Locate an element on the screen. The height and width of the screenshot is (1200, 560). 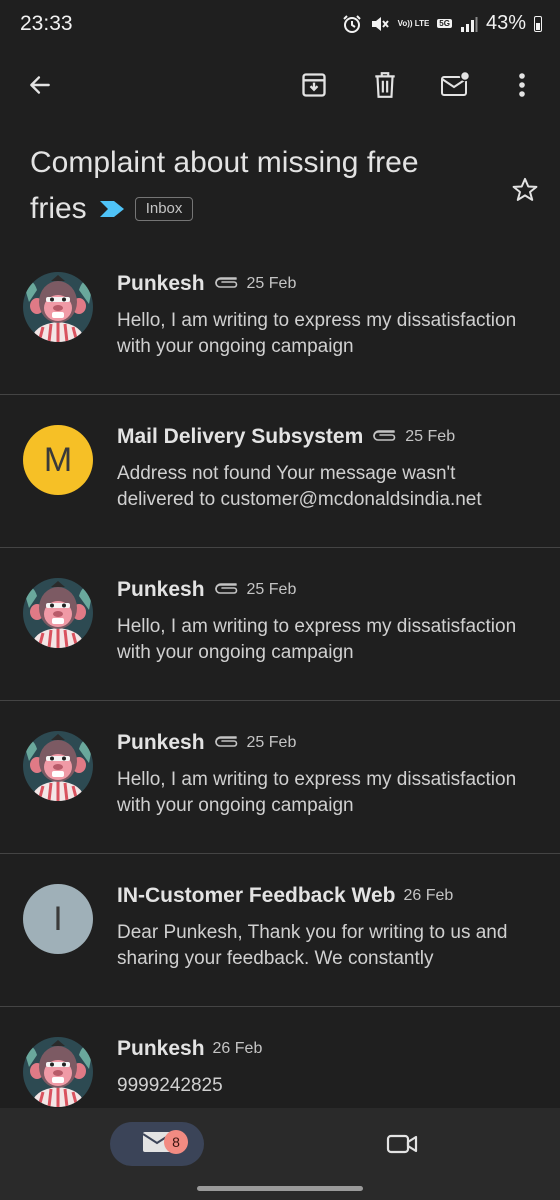
importance-marker-icon is located at coordinates (112, 209).